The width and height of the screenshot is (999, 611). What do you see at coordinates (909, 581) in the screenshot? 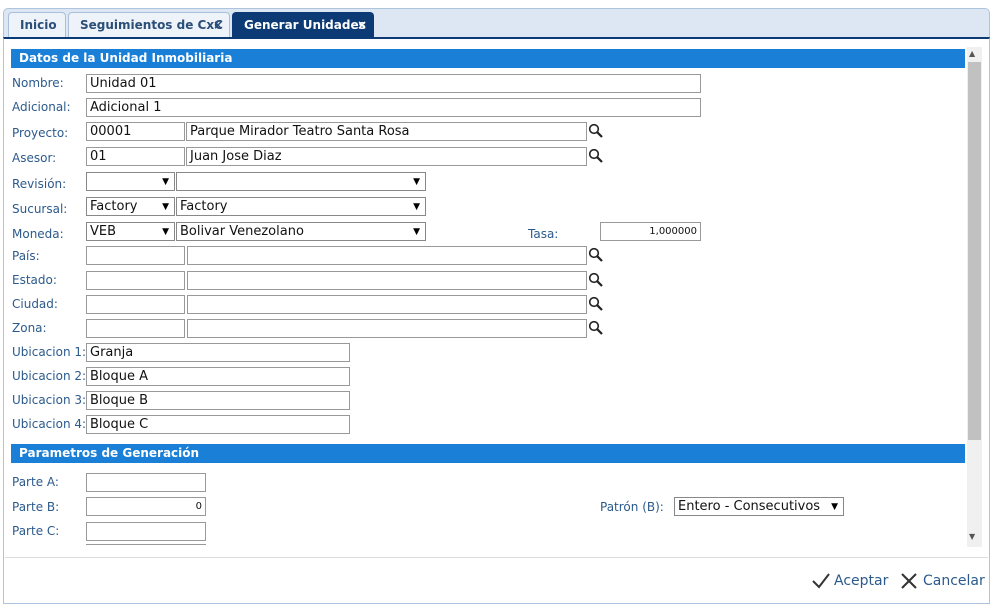
I see `close-icon` at bounding box center [909, 581].